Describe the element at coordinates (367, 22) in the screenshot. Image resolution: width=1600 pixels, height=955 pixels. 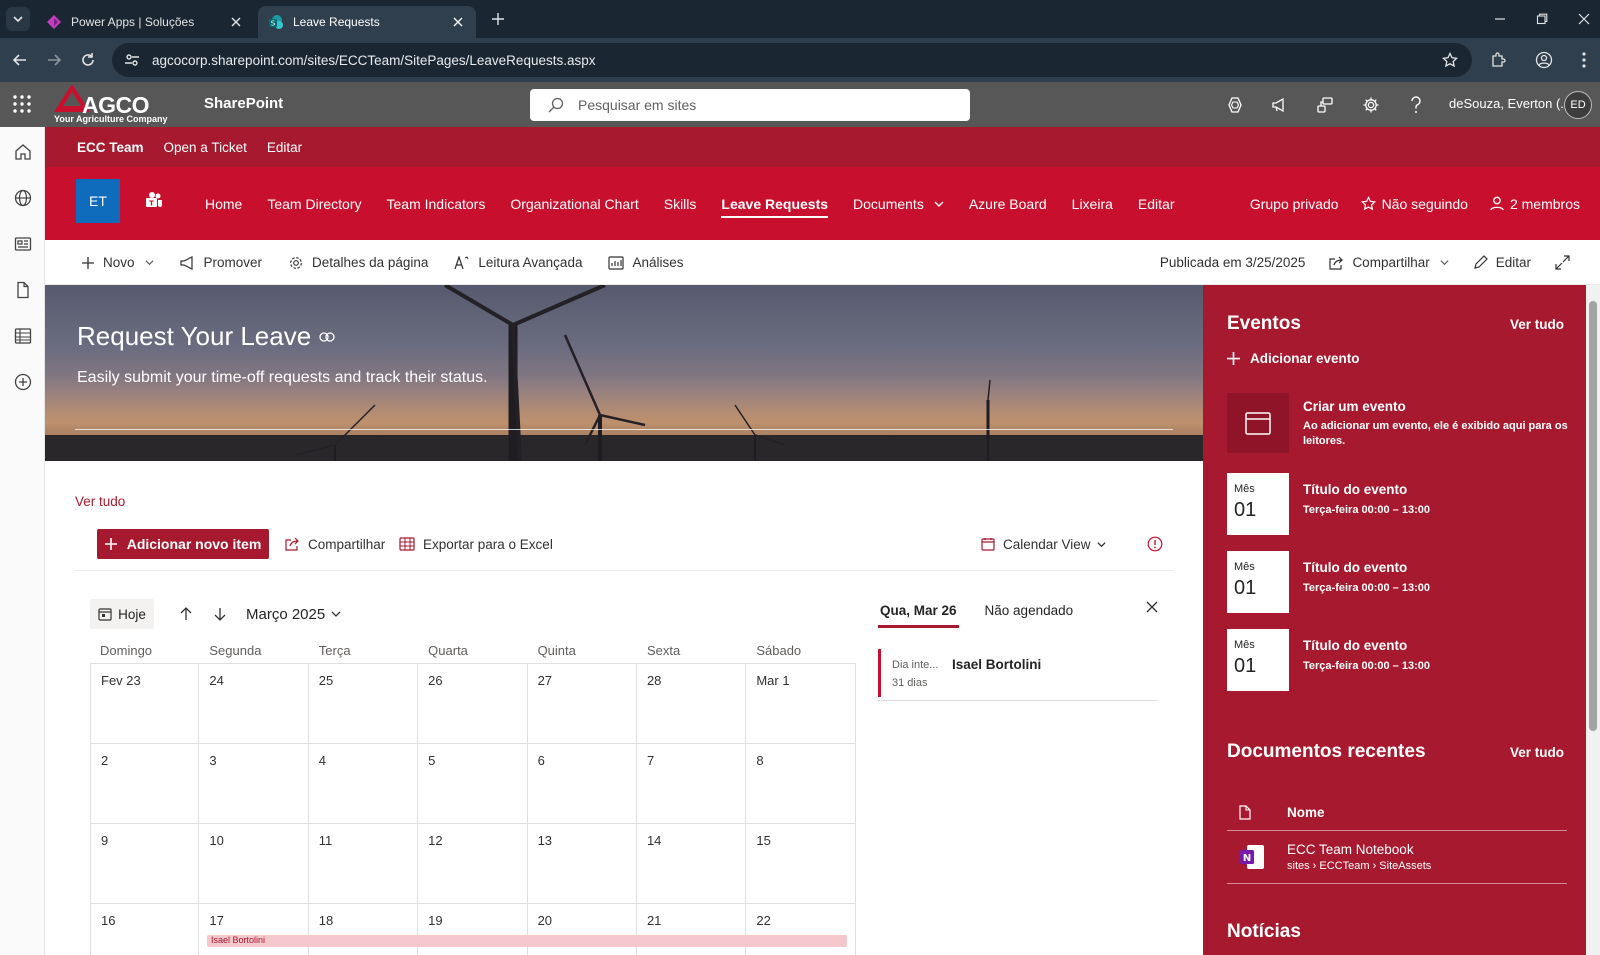
I see `browser-tab-leave-requests: S Leave Requests` at that location.